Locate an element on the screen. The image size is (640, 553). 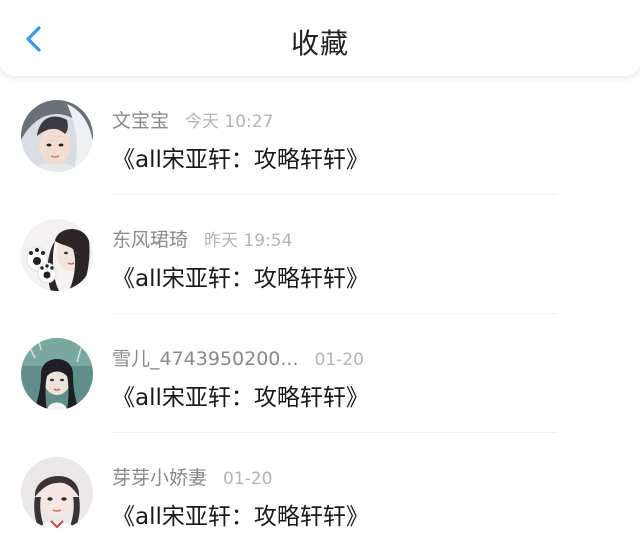
username: 东风珺琦 is located at coordinates (150, 240).